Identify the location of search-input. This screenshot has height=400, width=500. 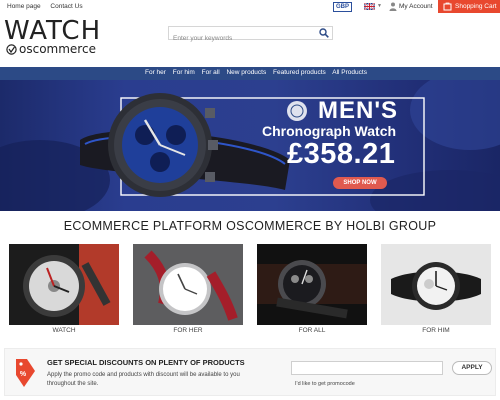
(239, 38).